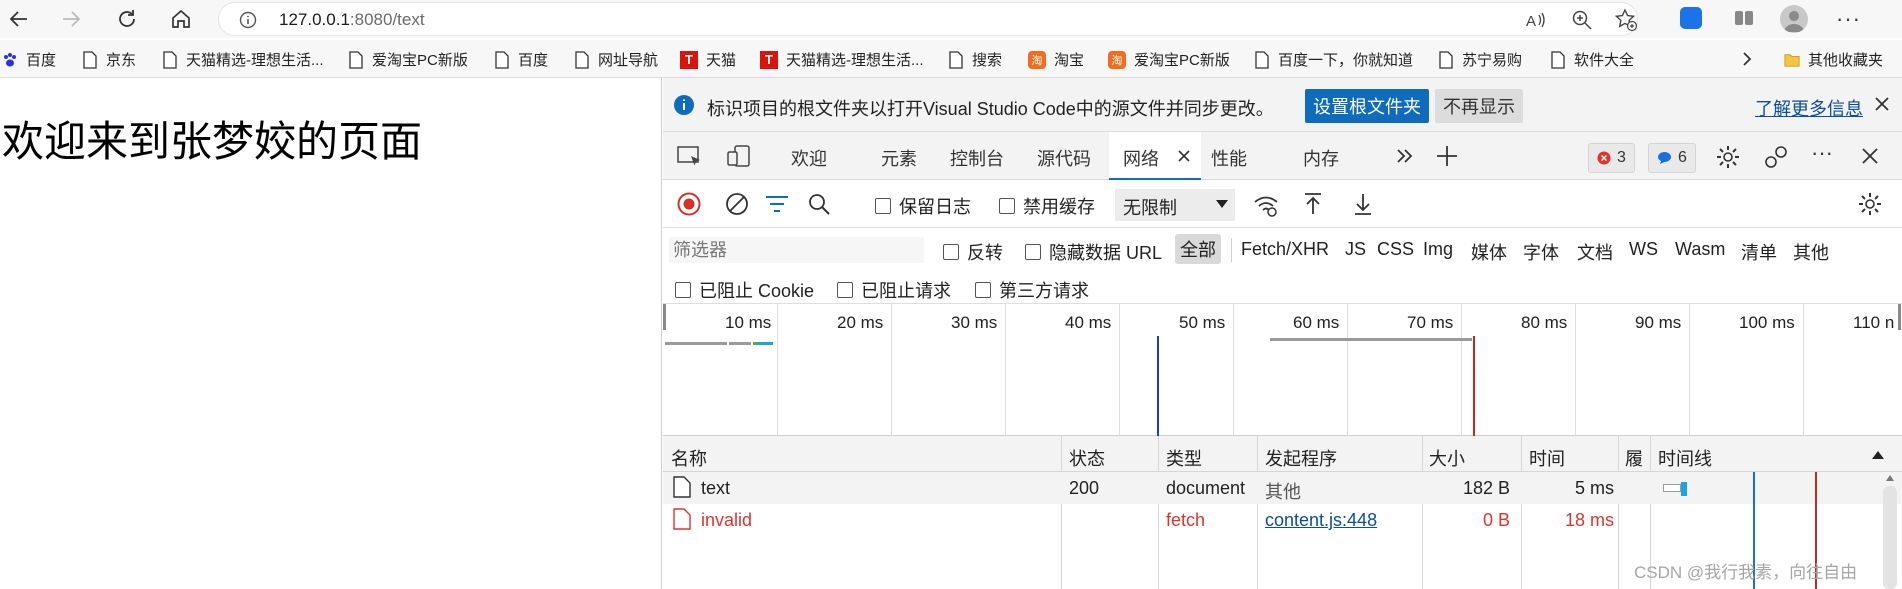 This screenshot has height=589, width=1902. What do you see at coordinates (1691, 18) in the screenshot?
I see `extension-icon` at bounding box center [1691, 18].